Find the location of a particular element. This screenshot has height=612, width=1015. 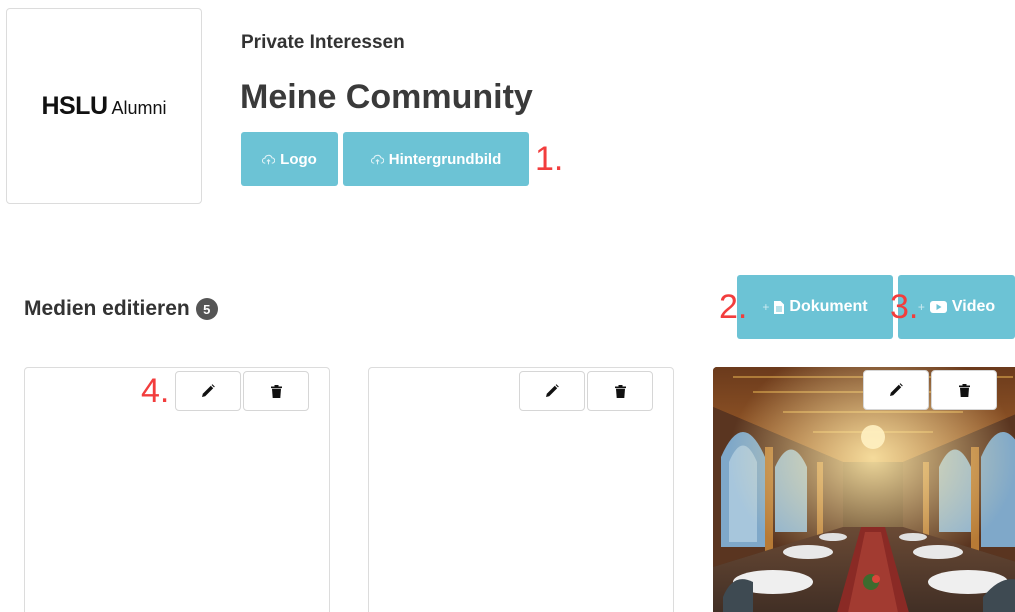

hslu-alumni-logo: HSLU Alumni is located at coordinates (103, 106).